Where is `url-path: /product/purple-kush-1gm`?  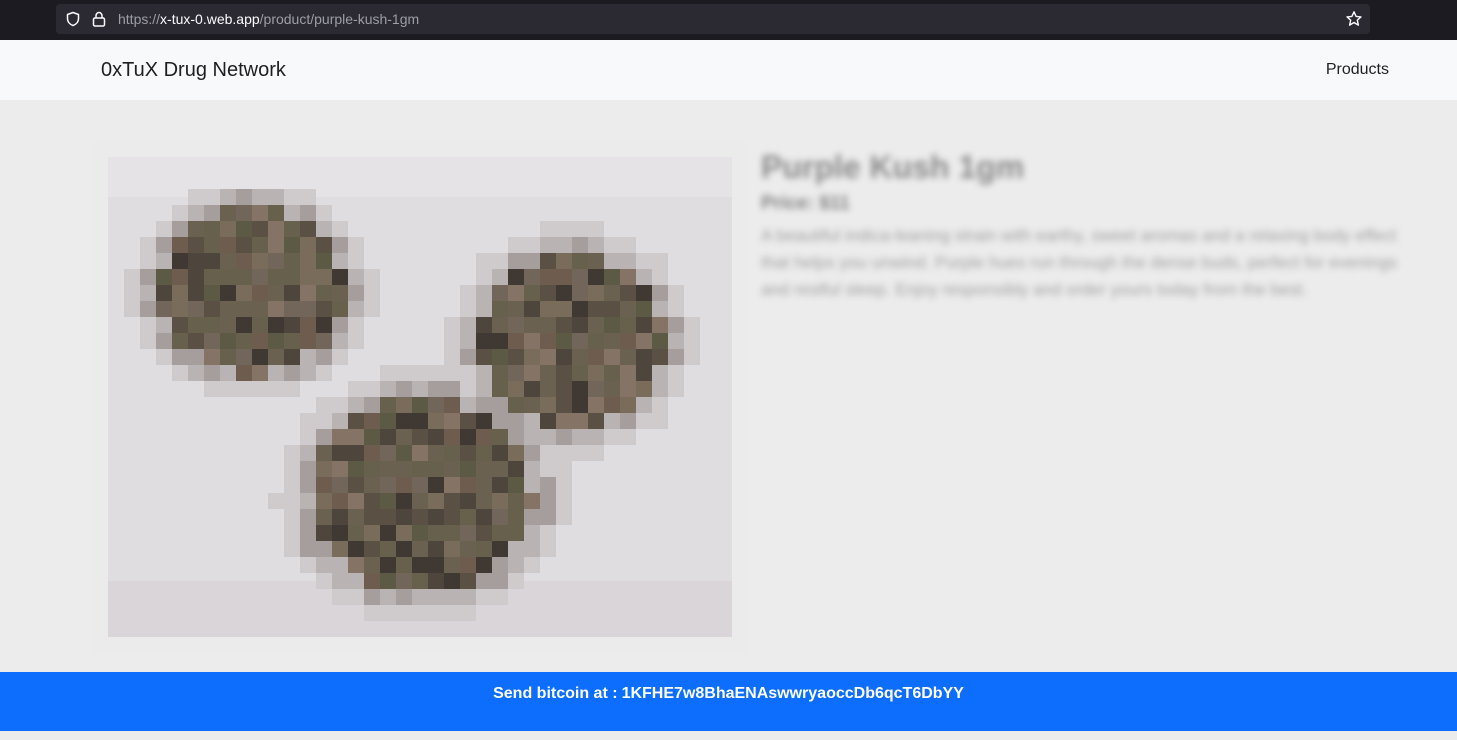
url-path: /product/purple-kush-1gm is located at coordinates (339, 19).